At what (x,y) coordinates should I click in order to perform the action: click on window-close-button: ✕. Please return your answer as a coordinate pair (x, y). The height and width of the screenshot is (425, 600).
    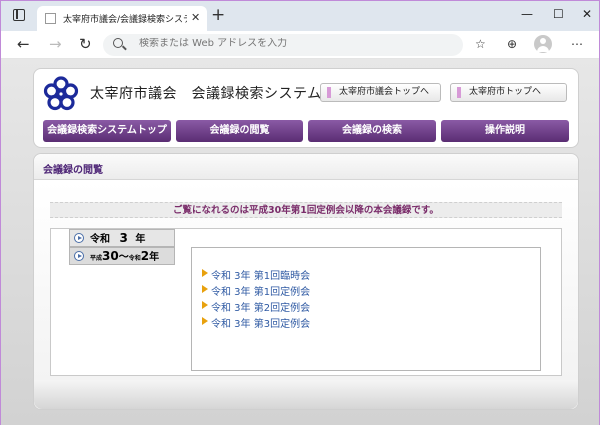
    Looking at the image, I should click on (587, 14).